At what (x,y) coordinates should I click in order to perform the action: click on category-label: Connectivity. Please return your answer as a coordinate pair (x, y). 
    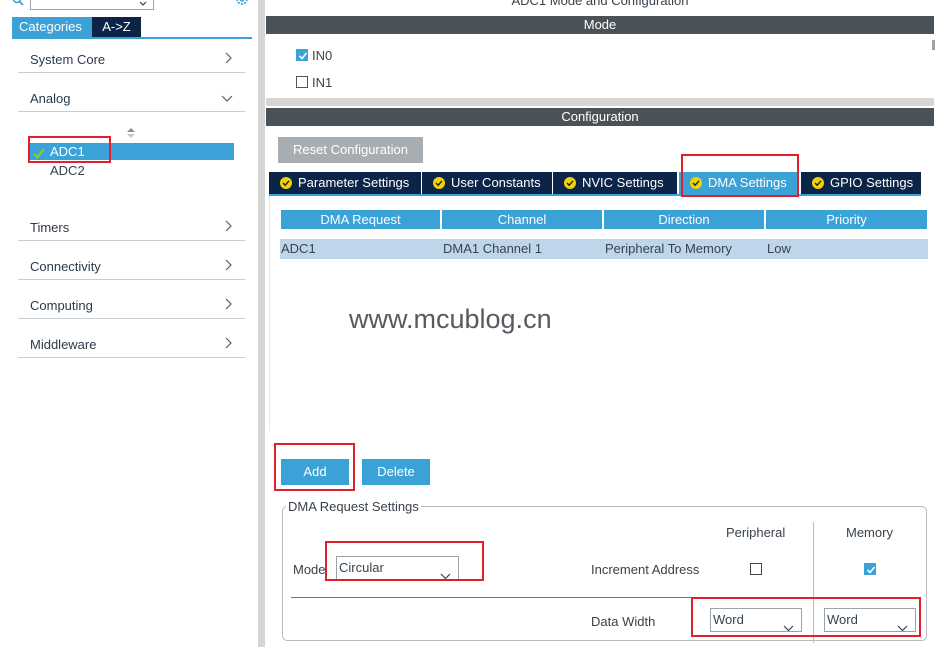
    Looking at the image, I should click on (65, 266).